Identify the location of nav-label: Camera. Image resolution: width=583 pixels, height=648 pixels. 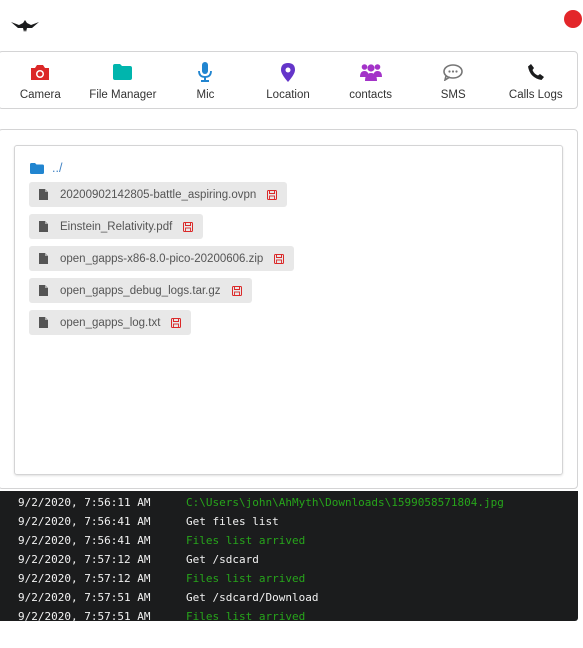
(40, 95).